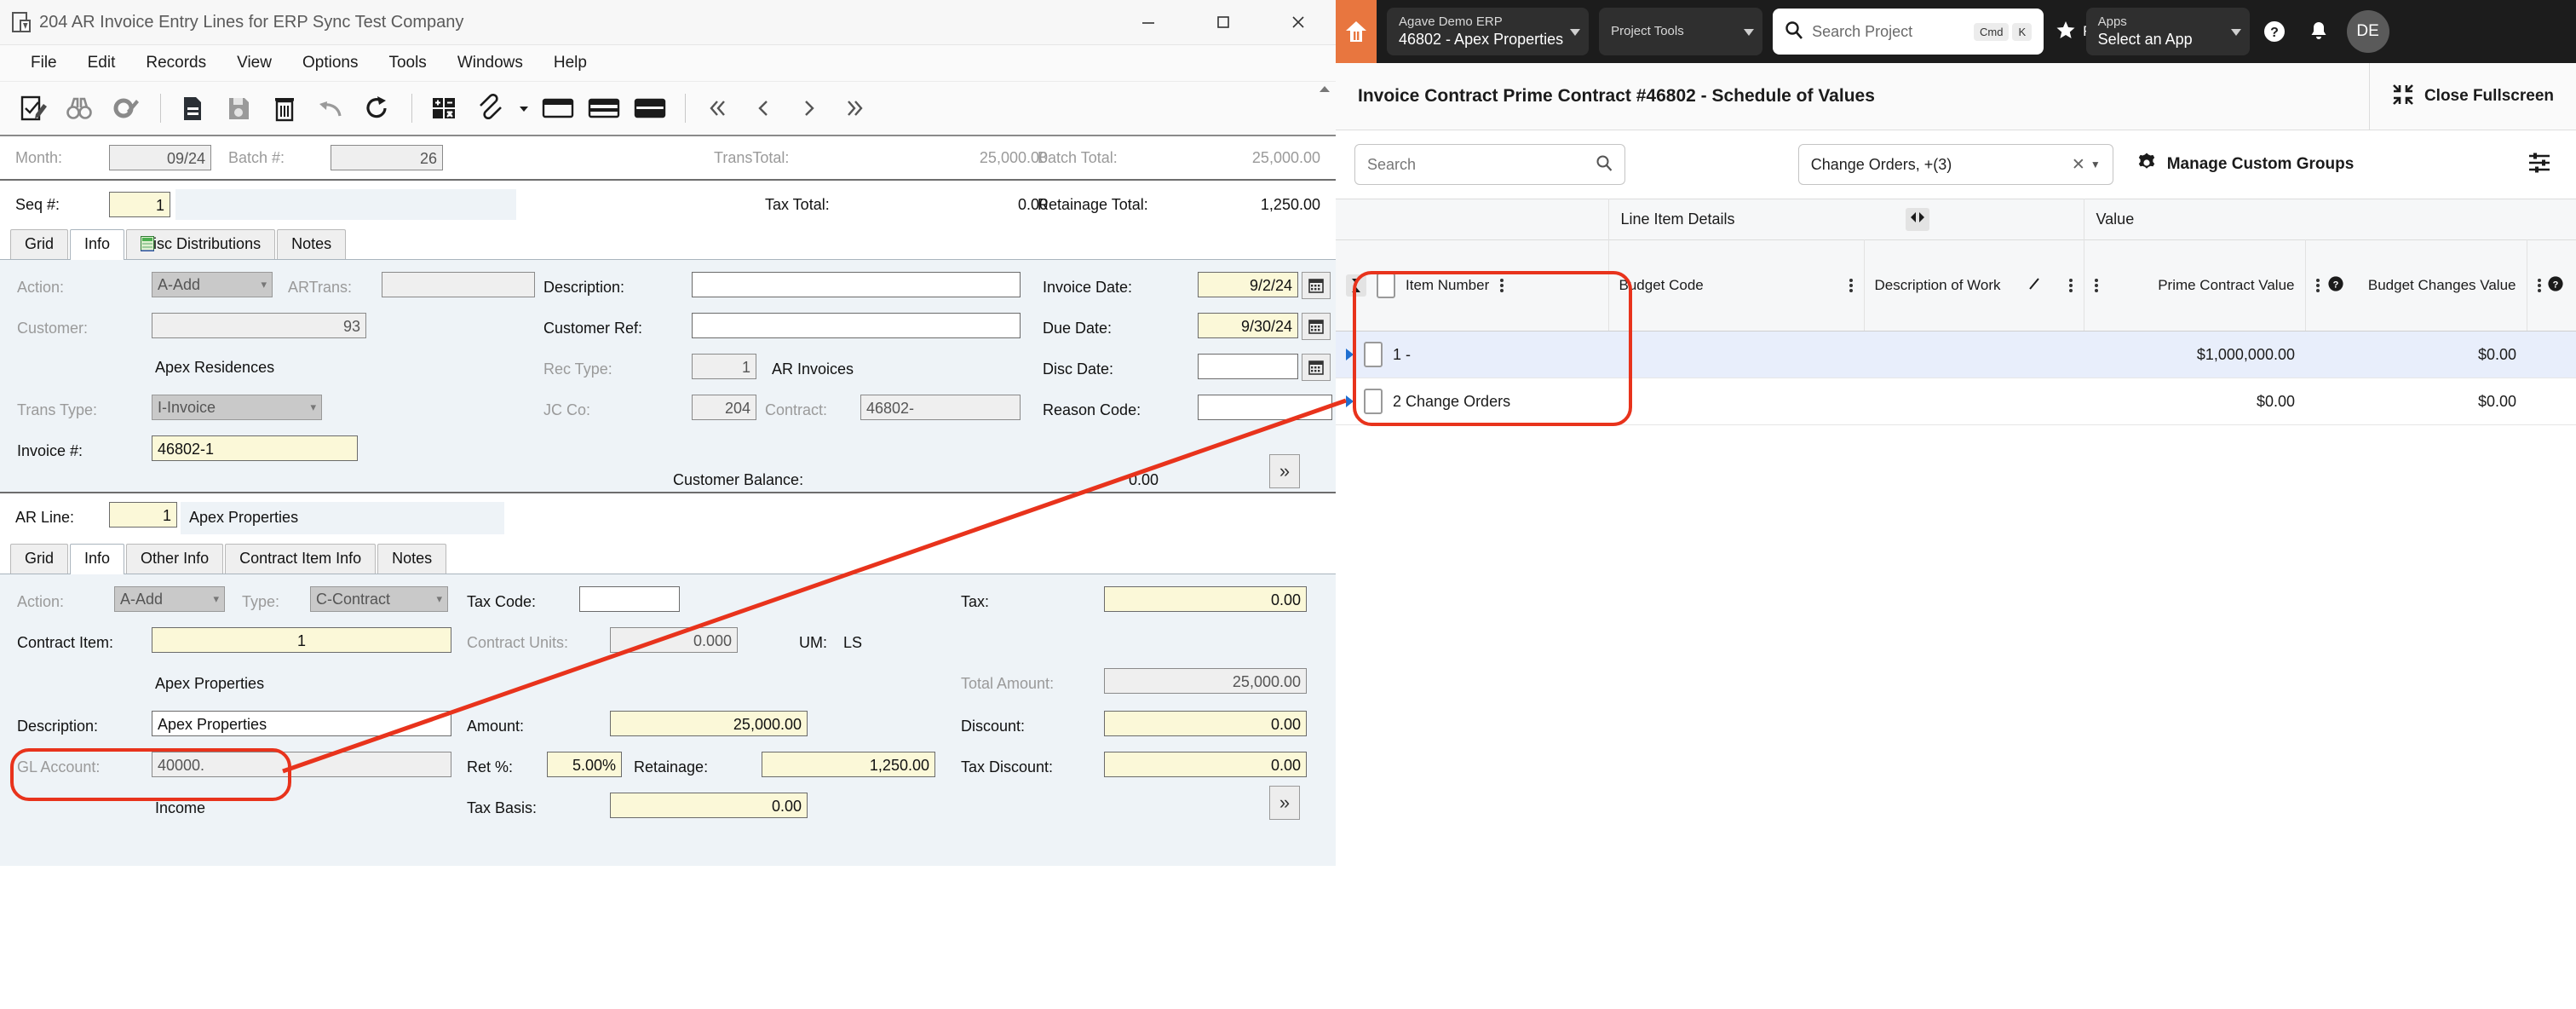  I want to click on contract-item-field: 1, so click(302, 640).